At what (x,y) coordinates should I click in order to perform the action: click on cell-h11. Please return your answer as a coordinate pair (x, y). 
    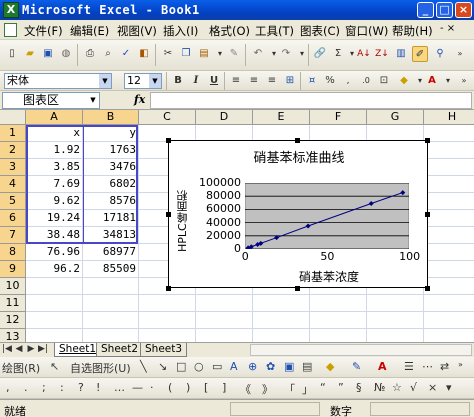
    Looking at the image, I should click on (449, 303).